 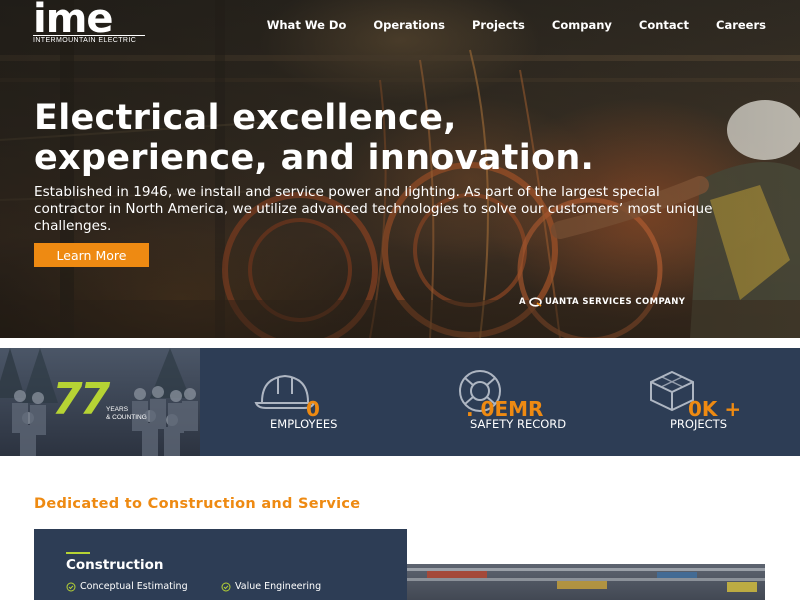 What do you see at coordinates (498, 25) in the screenshot?
I see `nav-projects: Projects` at bounding box center [498, 25].